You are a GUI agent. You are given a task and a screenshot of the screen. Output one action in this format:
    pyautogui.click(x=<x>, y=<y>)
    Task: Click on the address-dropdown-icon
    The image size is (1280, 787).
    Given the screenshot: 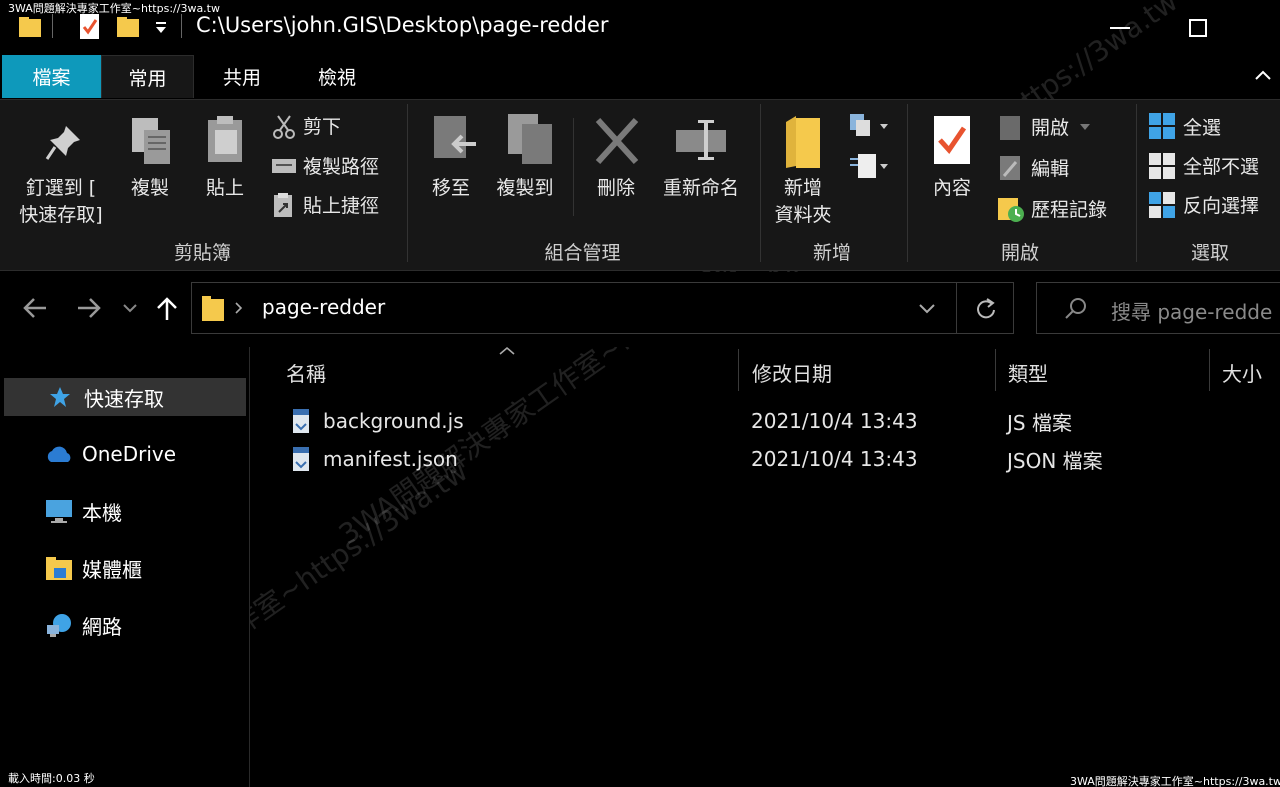 What is the action you would take?
    pyautogui.click(x=927, y=309)
    